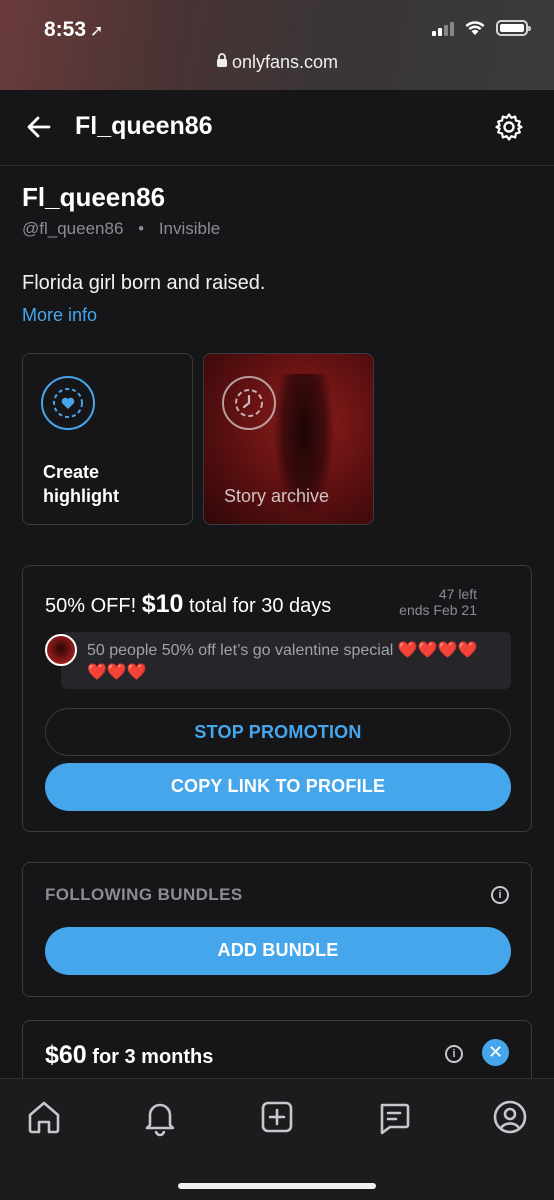 This screenshot has width=554, height=1200. What do you see at coordinates (457, 594) in the screenshot?
I see `promotion-remaining: 47 left` at bounding box center [457, 594].